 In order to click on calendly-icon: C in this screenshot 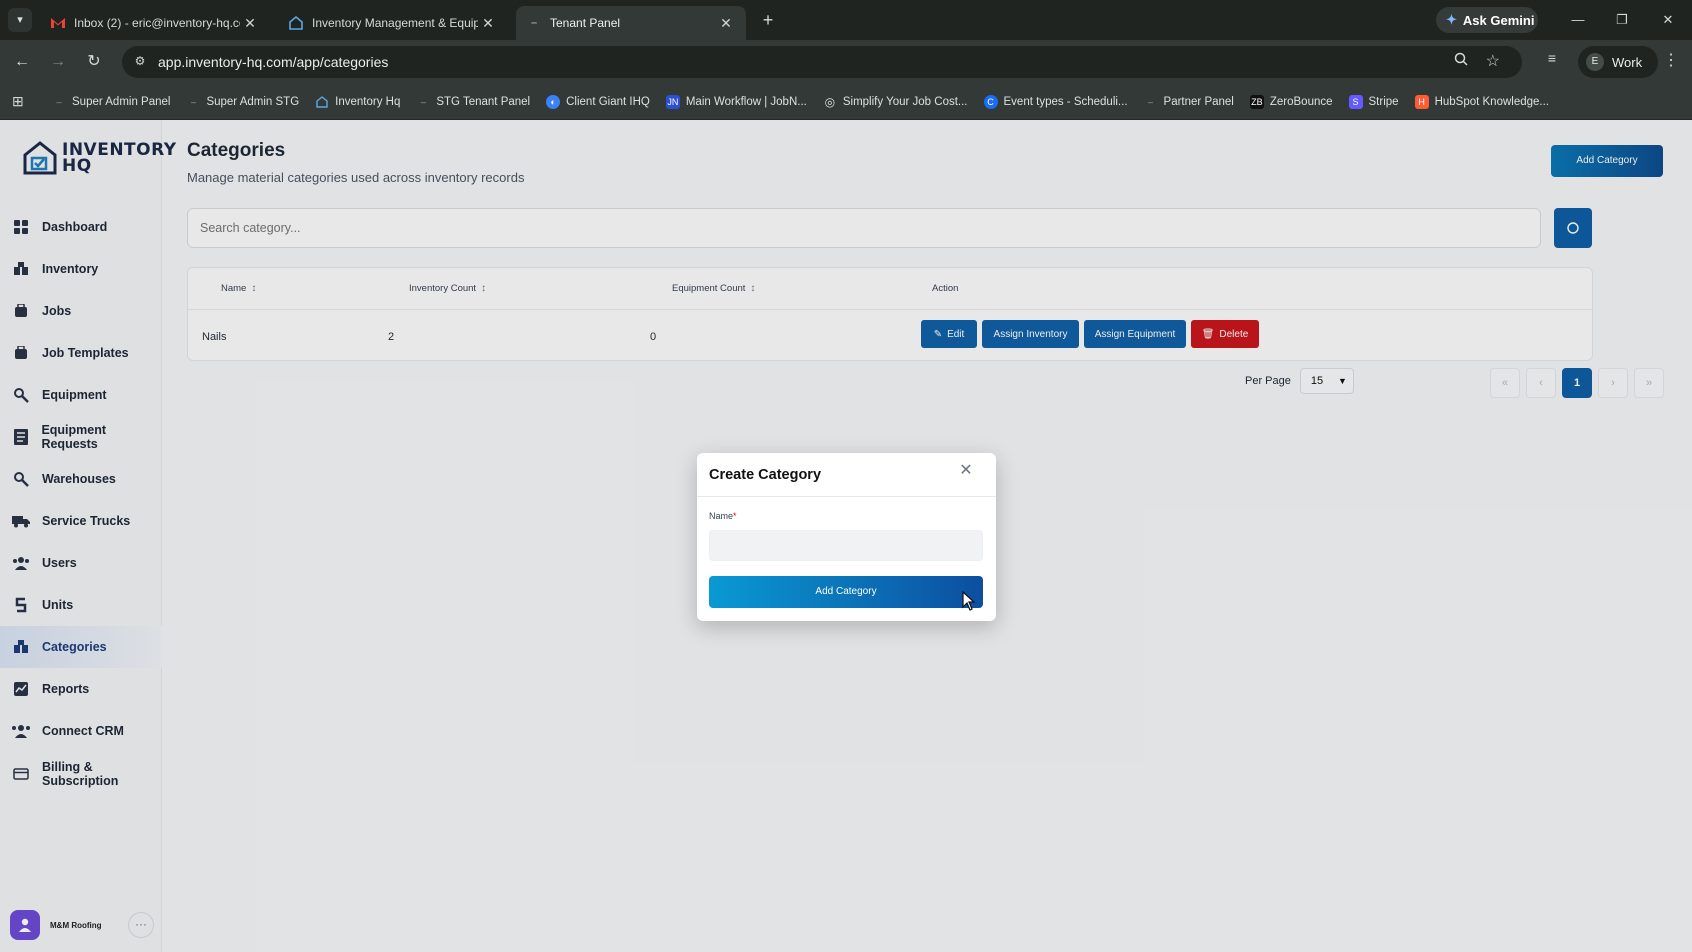, I will do `click(990, 101)`.